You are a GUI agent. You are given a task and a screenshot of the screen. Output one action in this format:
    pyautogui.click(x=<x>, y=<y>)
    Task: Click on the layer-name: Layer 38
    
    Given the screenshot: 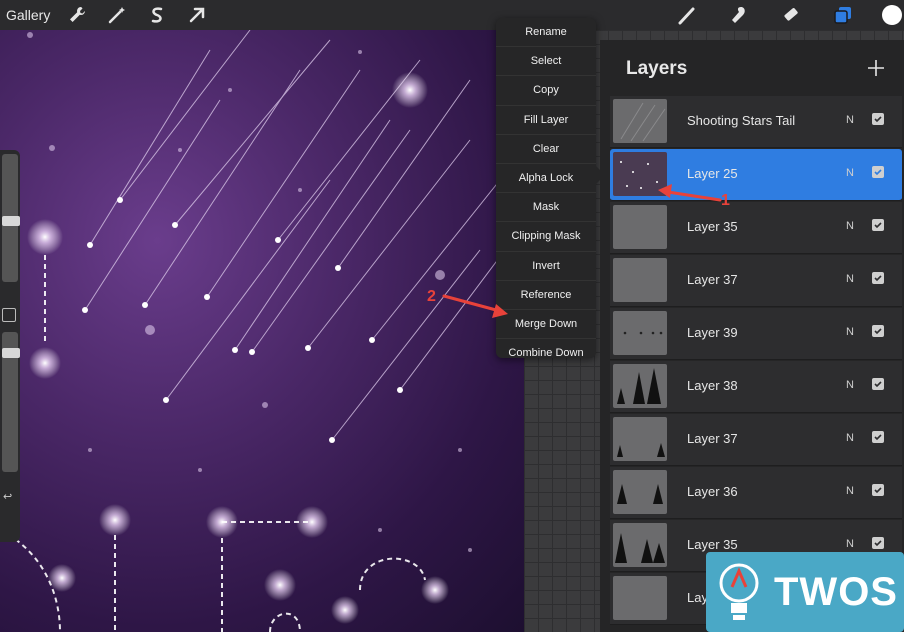 What is the action you would take?
    pyautogui.click(x=712, y=385)
    